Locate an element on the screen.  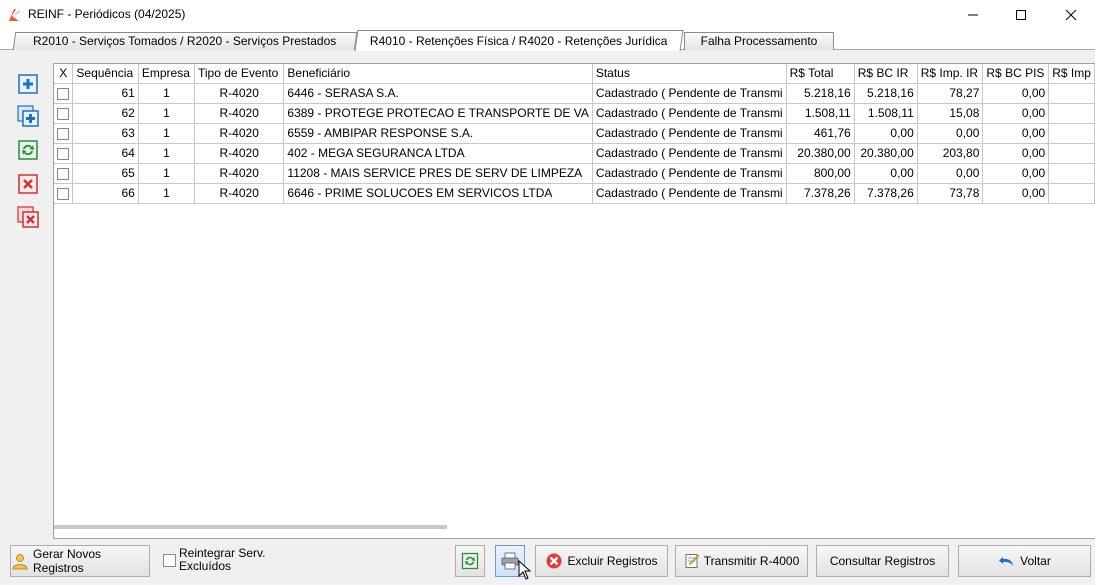
close-icon is located at coordinates (1071, 15).